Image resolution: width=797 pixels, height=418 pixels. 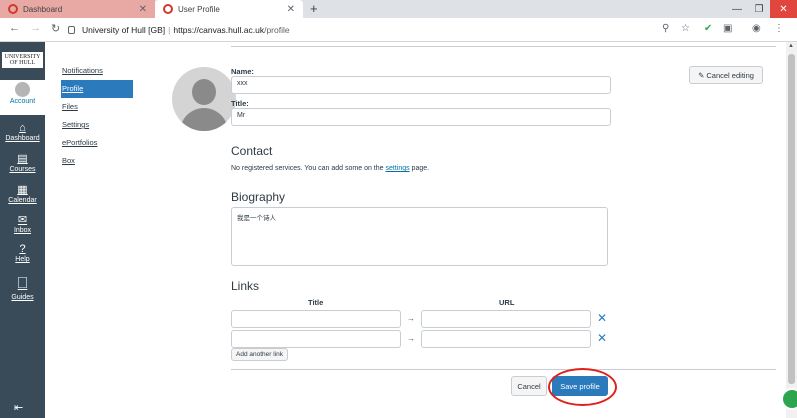 What do you see at coordinates (77, 9) in the screenshot?
I see `tab-dashboard: Dashboard ✕` at bounding box center [77, 9].